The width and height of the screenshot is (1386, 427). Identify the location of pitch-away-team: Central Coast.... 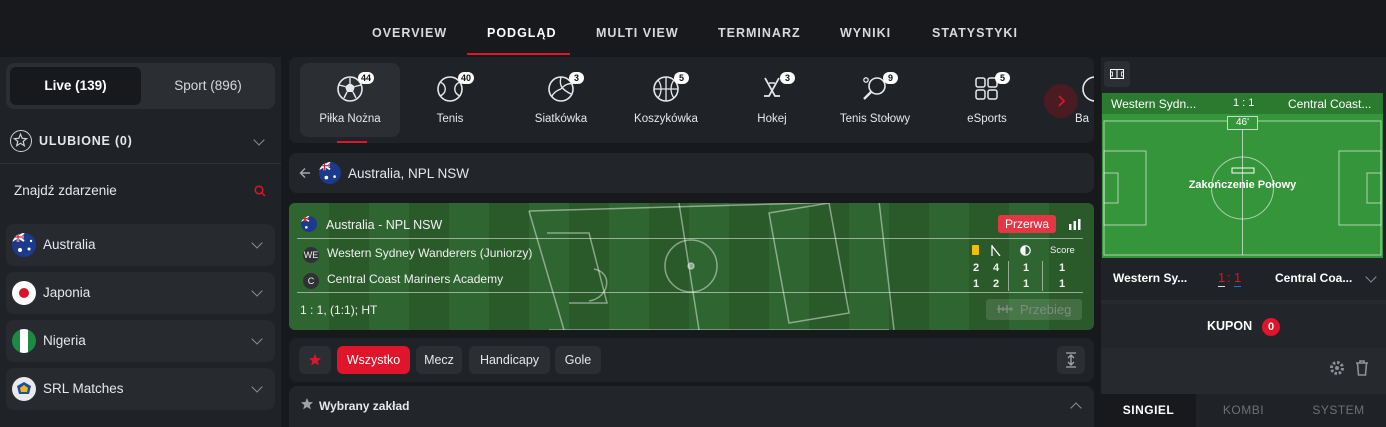
(1330, 104).